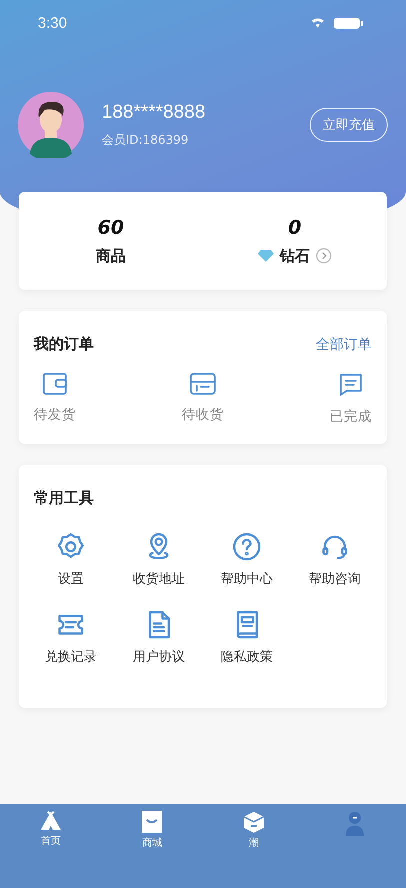 The image size is (406, 888). Describe the element at coordinates (351, 385) in the screenshot. I see `message-icon` at that location.